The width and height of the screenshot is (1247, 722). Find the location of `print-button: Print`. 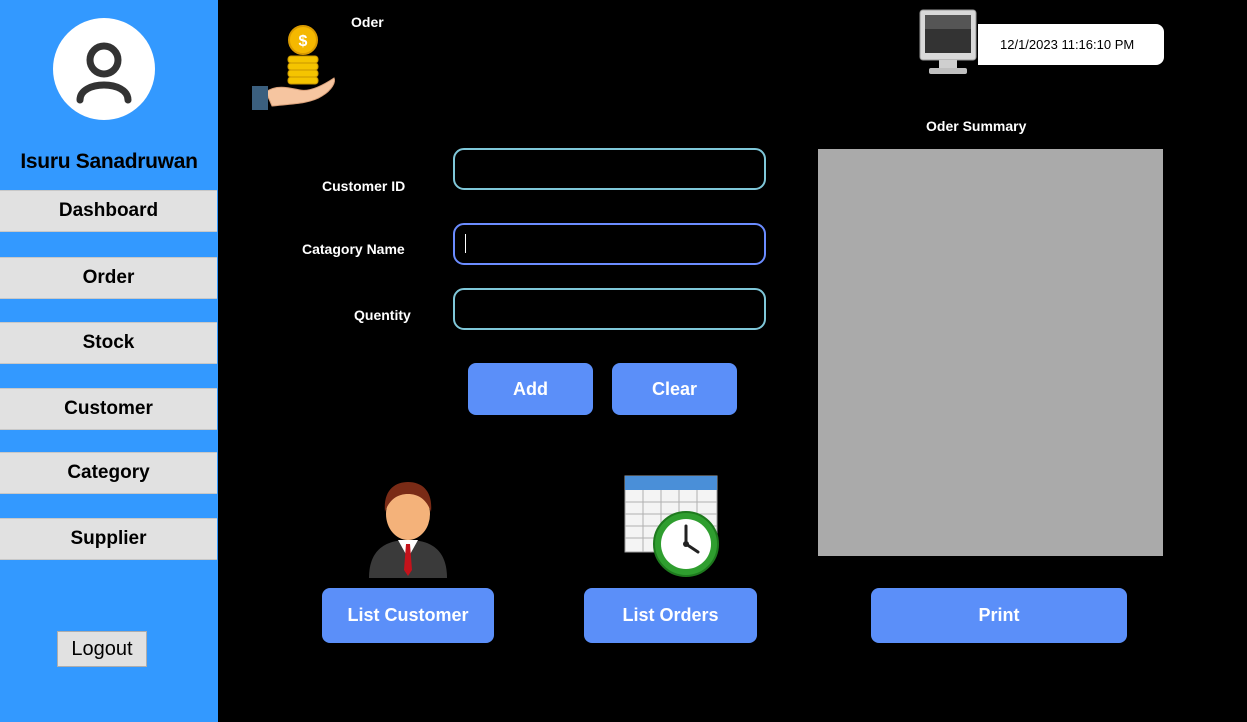

print-button: Print is located at coordinates (999, 615).